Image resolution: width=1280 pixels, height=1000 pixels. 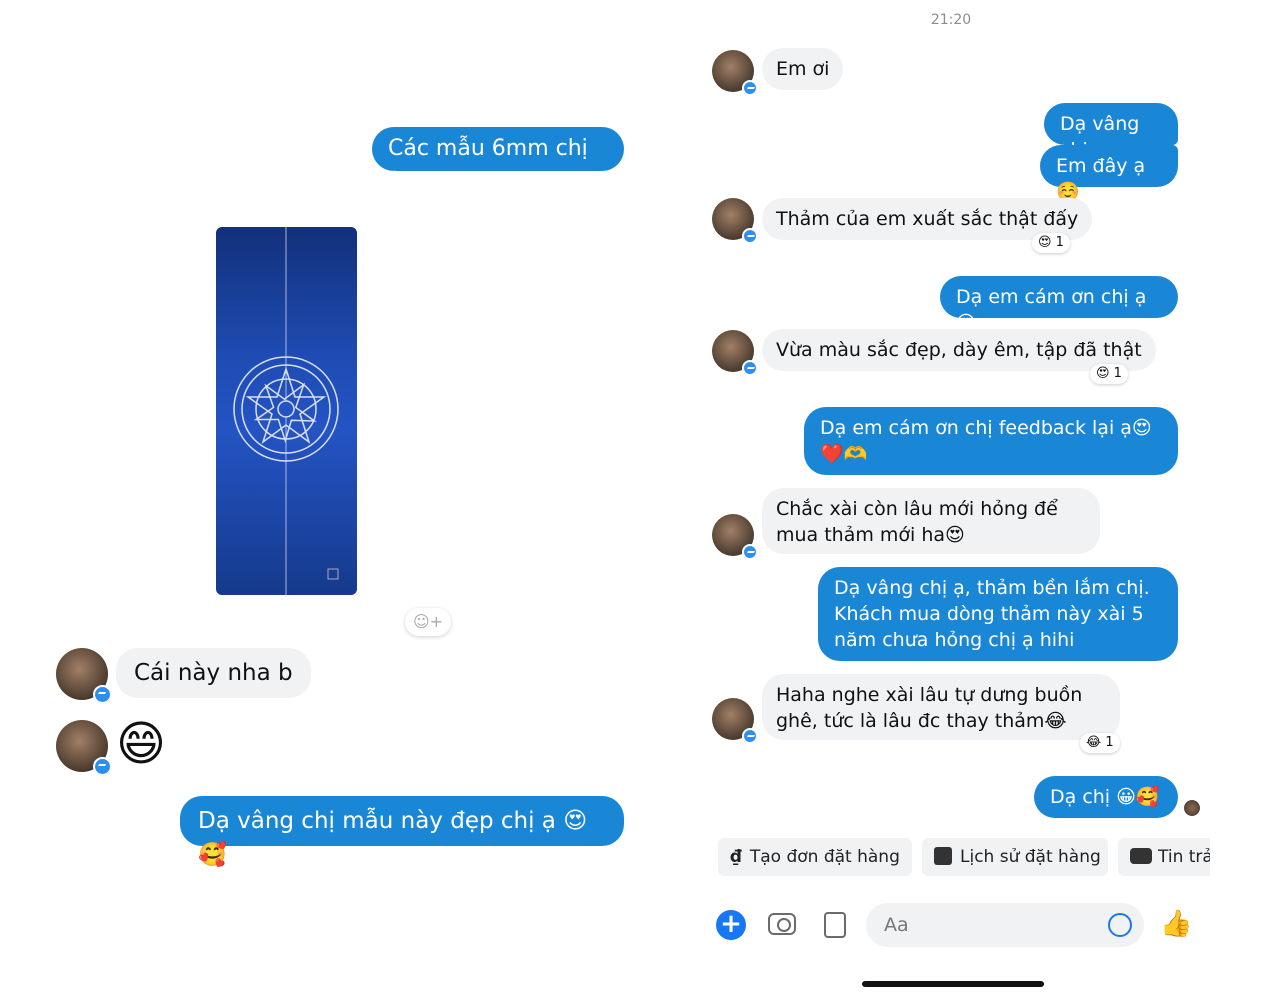 What do you see at coordinates (736, 857) in the screenshot?
I see `dong-icon: ₫` at bounding box center [736, 857].